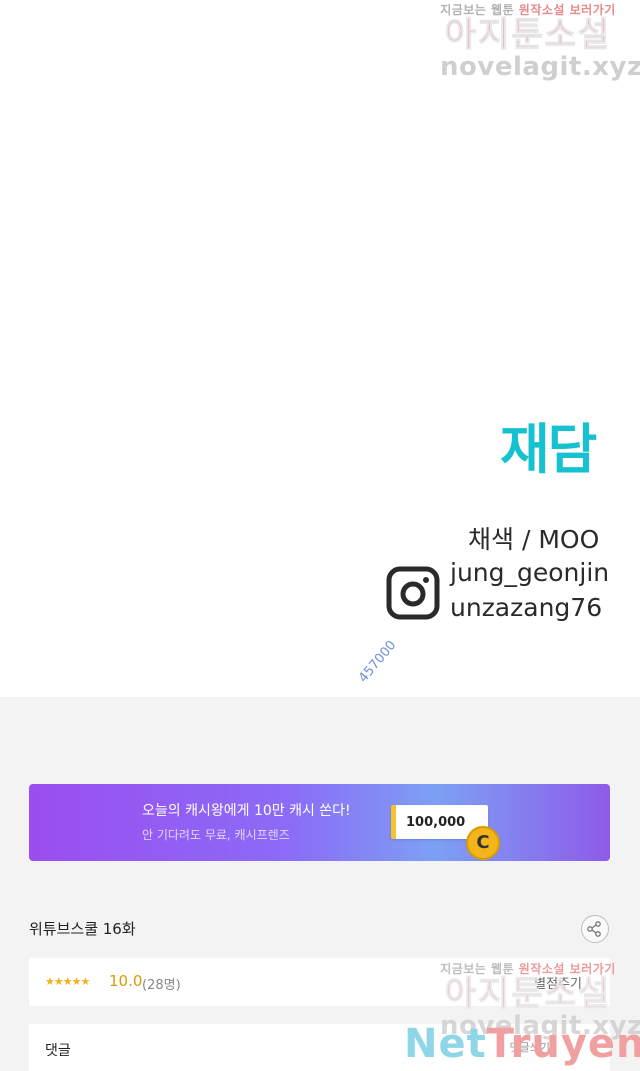  What do you see at coordinates (548, 449) in the screenshot?
I see `studio-logo: 재담` at bounding box center [548, 449].